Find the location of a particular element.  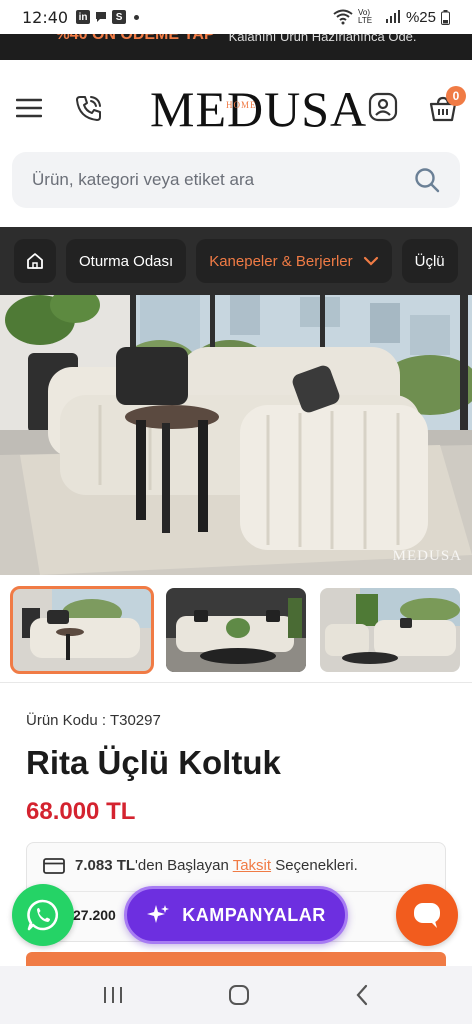

linkedin-icon: in is located at coordinates (83, 17).